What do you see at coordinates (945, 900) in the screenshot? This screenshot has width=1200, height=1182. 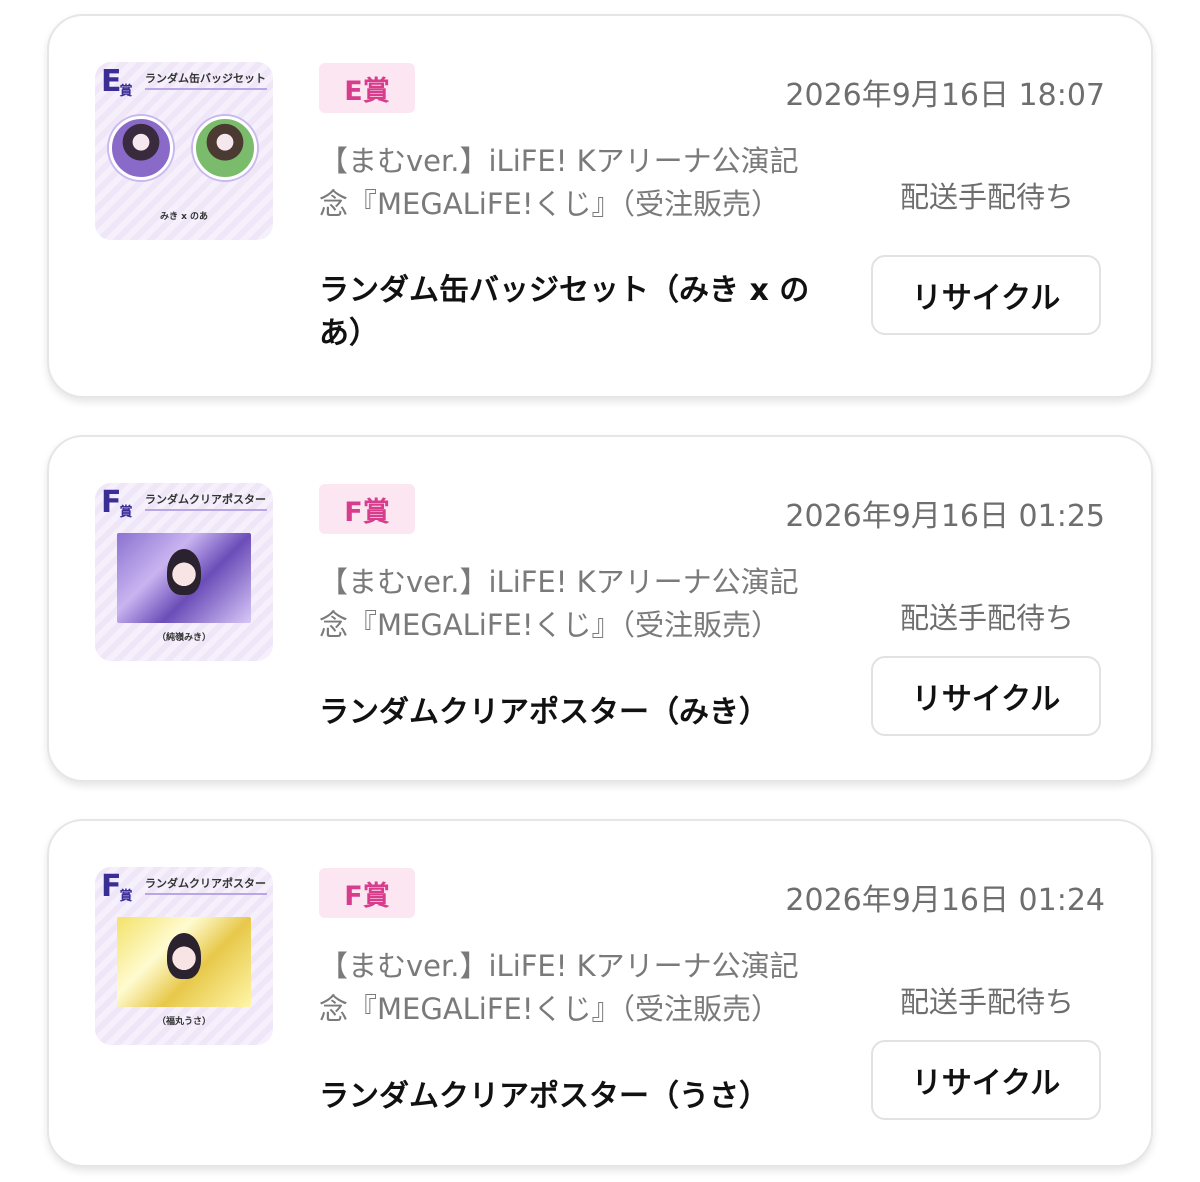 I see `draw-date: 2026年9月16日 01:24` at bounding box center [945, 900].